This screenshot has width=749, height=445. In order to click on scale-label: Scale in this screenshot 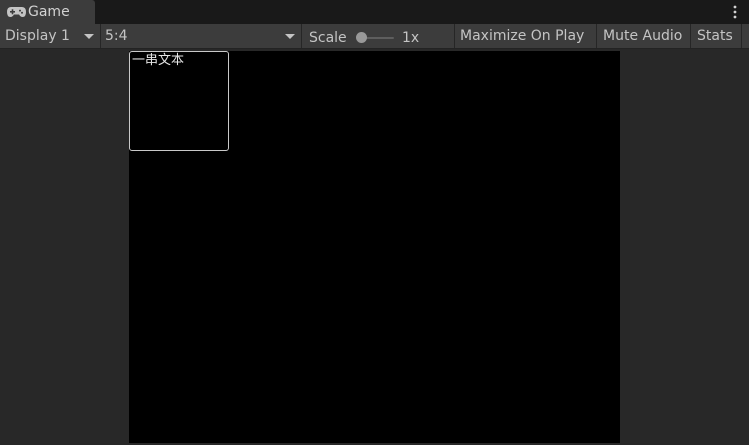, I will do `click(332, 38)`.